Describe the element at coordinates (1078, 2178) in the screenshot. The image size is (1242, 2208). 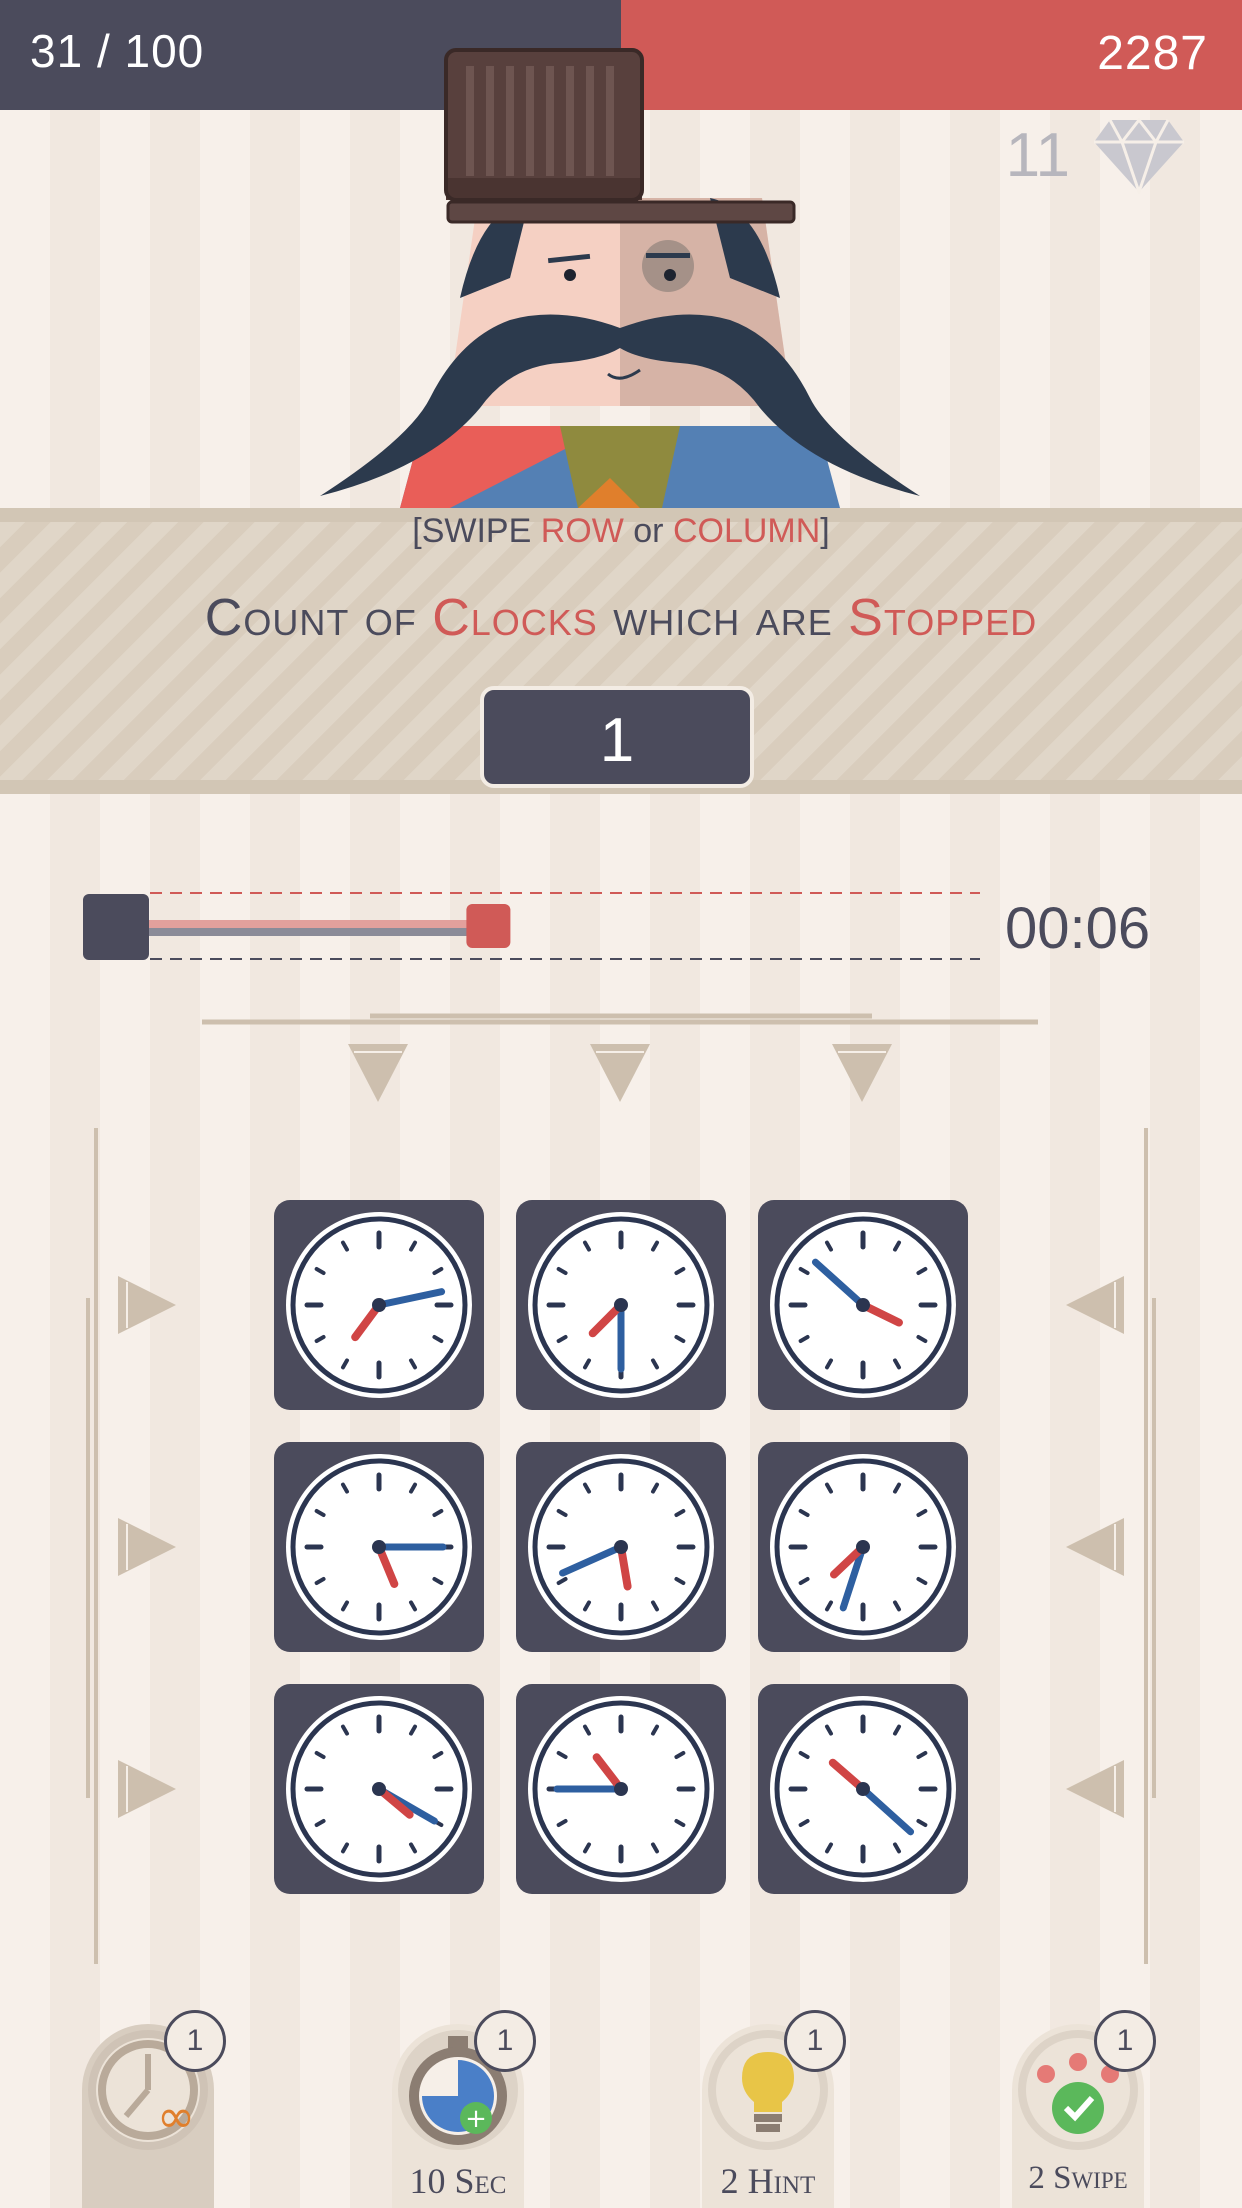
I see `powerup-4-label: 2 Swipe` at that location.